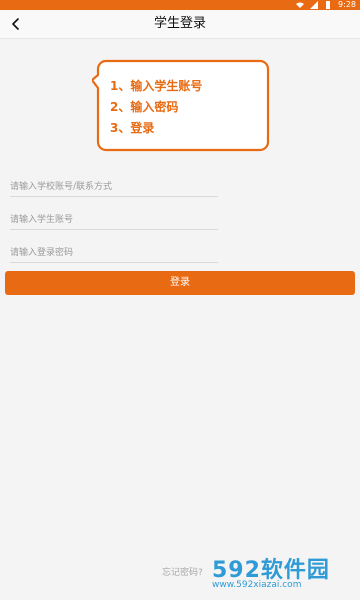 The width and height of the screenshot is (360, 600). I want to click on app-bar: 学生登录, so click(180, 24).